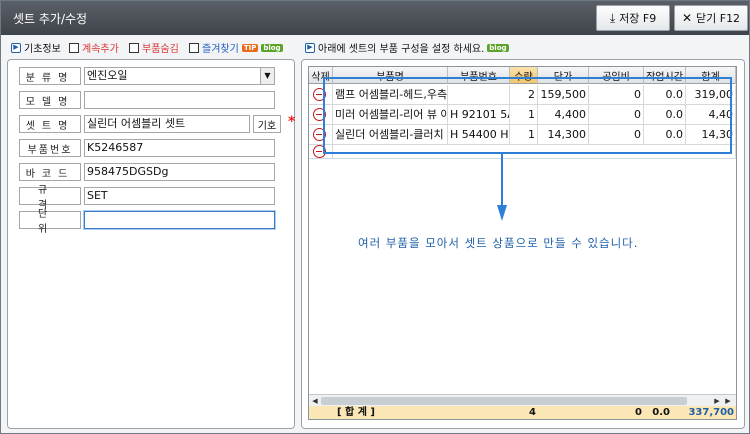  I want to click on barcode-label: 바코드, so click(50, 172).